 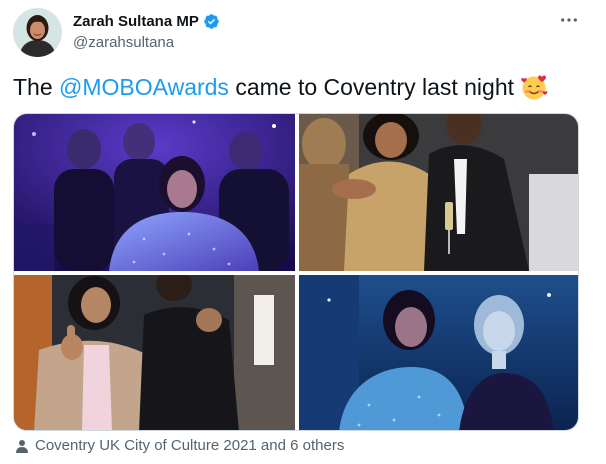 What do you see at coordinates (371, 87) in the screenshot?
I see `tweet-text-after: came to Coventry last night` at bounding box center [371, 87].